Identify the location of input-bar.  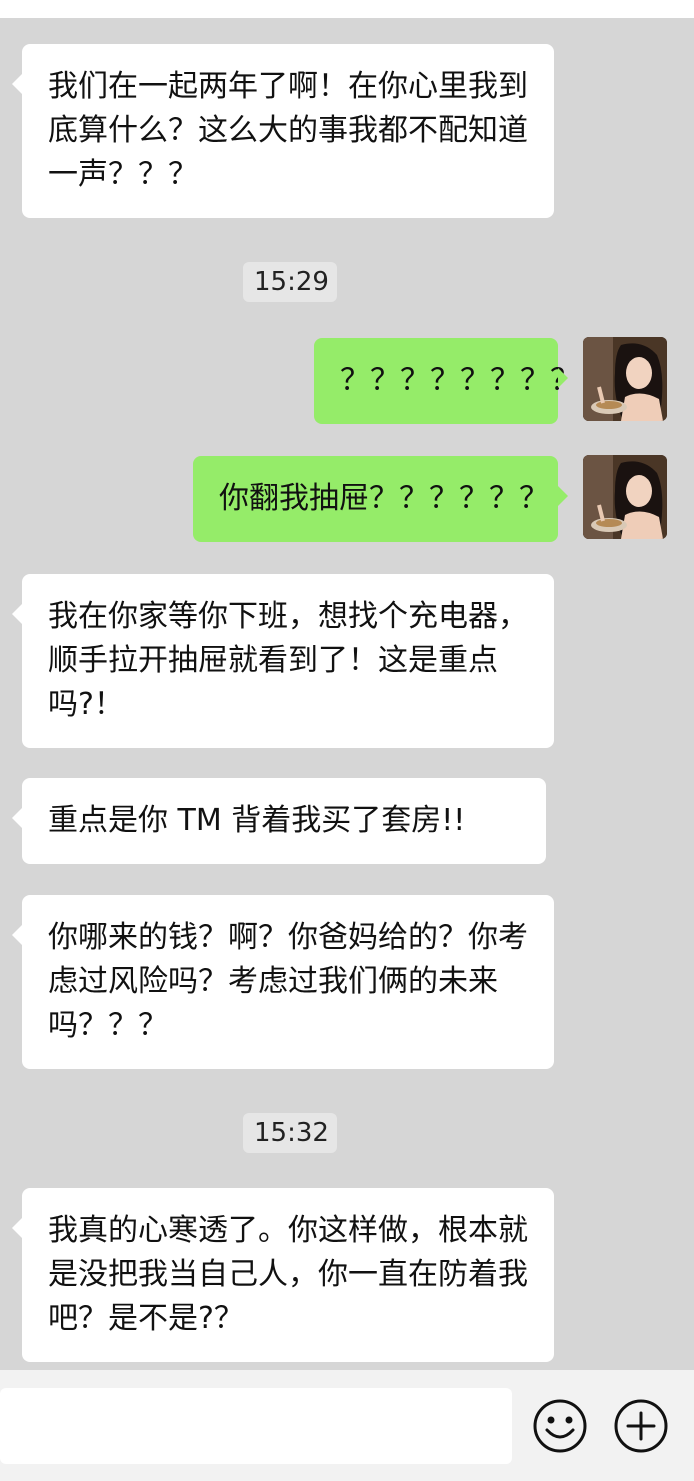
(347, 1425).